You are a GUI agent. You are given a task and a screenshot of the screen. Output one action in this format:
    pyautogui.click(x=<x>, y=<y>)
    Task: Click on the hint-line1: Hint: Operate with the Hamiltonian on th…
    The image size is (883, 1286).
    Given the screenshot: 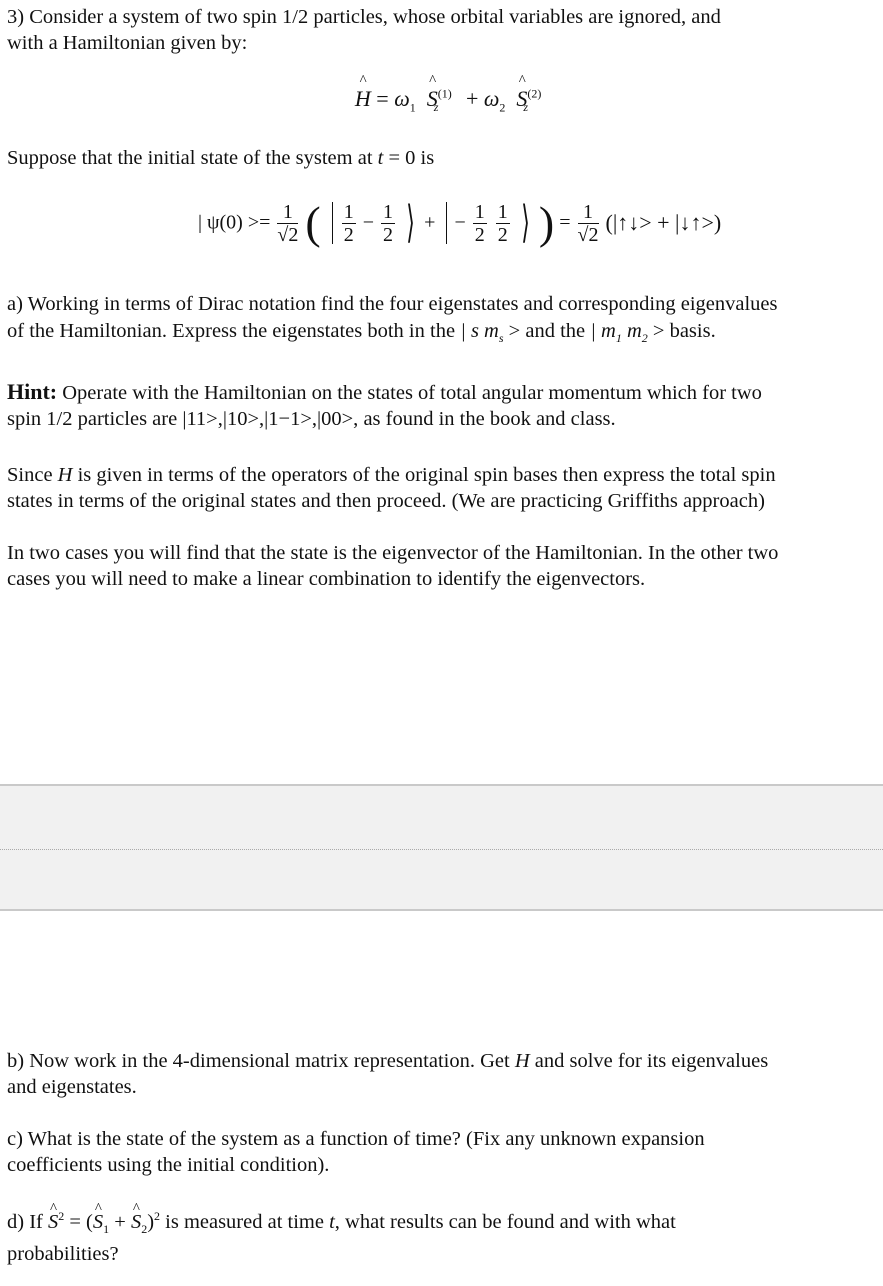 What is the action you would take?
    pyautogui.click(x=384, y=392)
    